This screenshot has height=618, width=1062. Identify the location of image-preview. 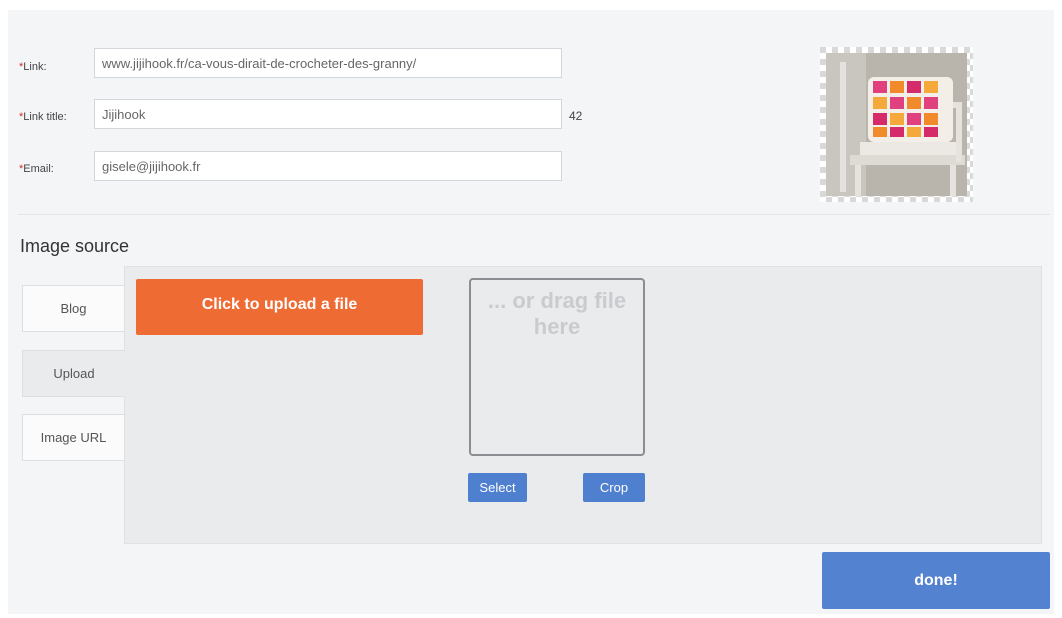
(896, 124).